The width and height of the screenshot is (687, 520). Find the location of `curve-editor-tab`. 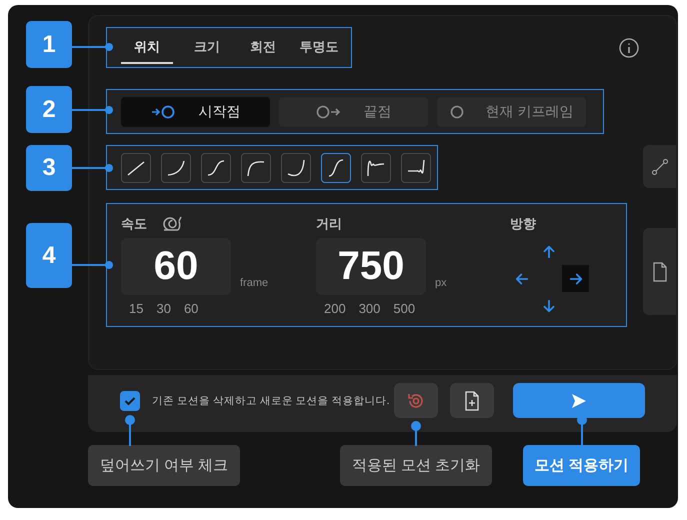

curve-editor-tab is located at coordinates (659, 166).